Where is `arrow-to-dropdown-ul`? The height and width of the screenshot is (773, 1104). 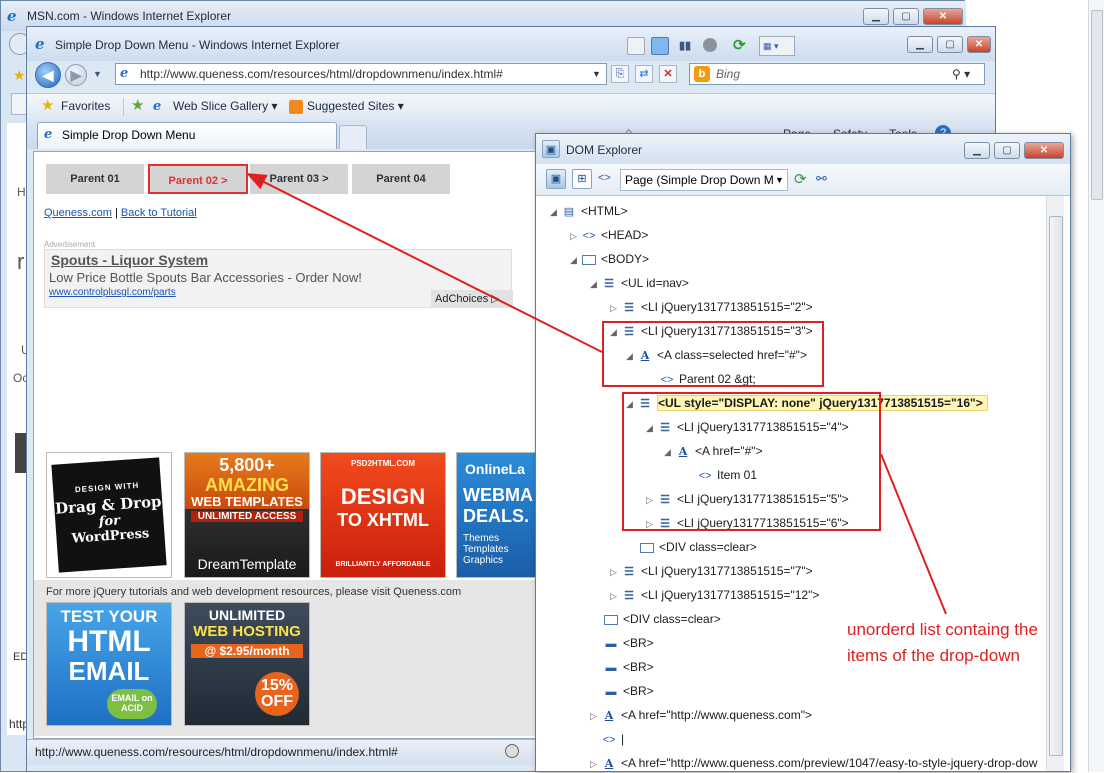 arrow-to-dropdown-ul is located at coordinates (913, 534).